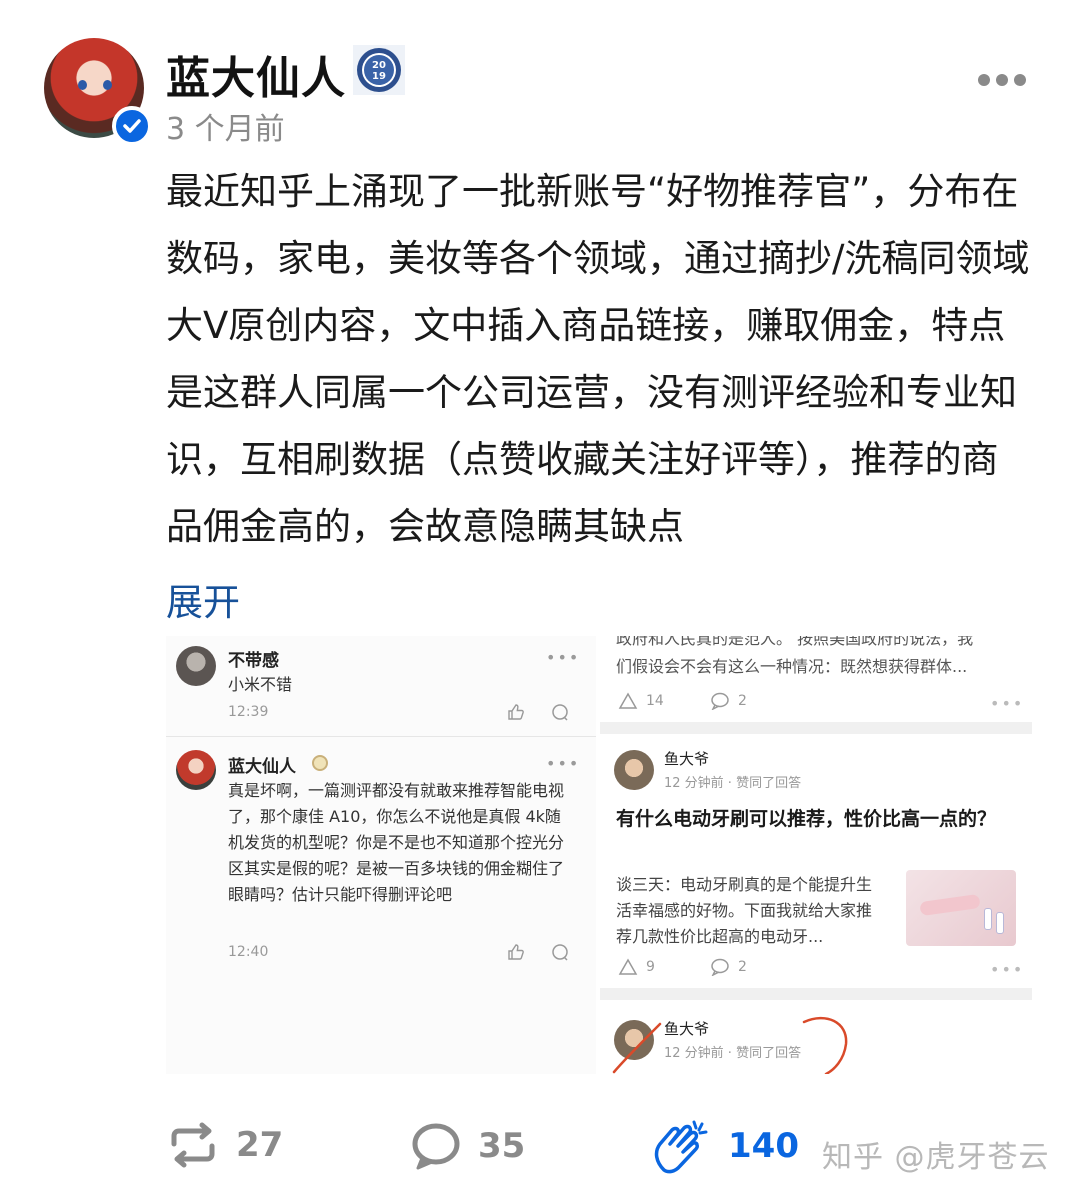  I want to click on vote-count: 9, so click(650, 967).